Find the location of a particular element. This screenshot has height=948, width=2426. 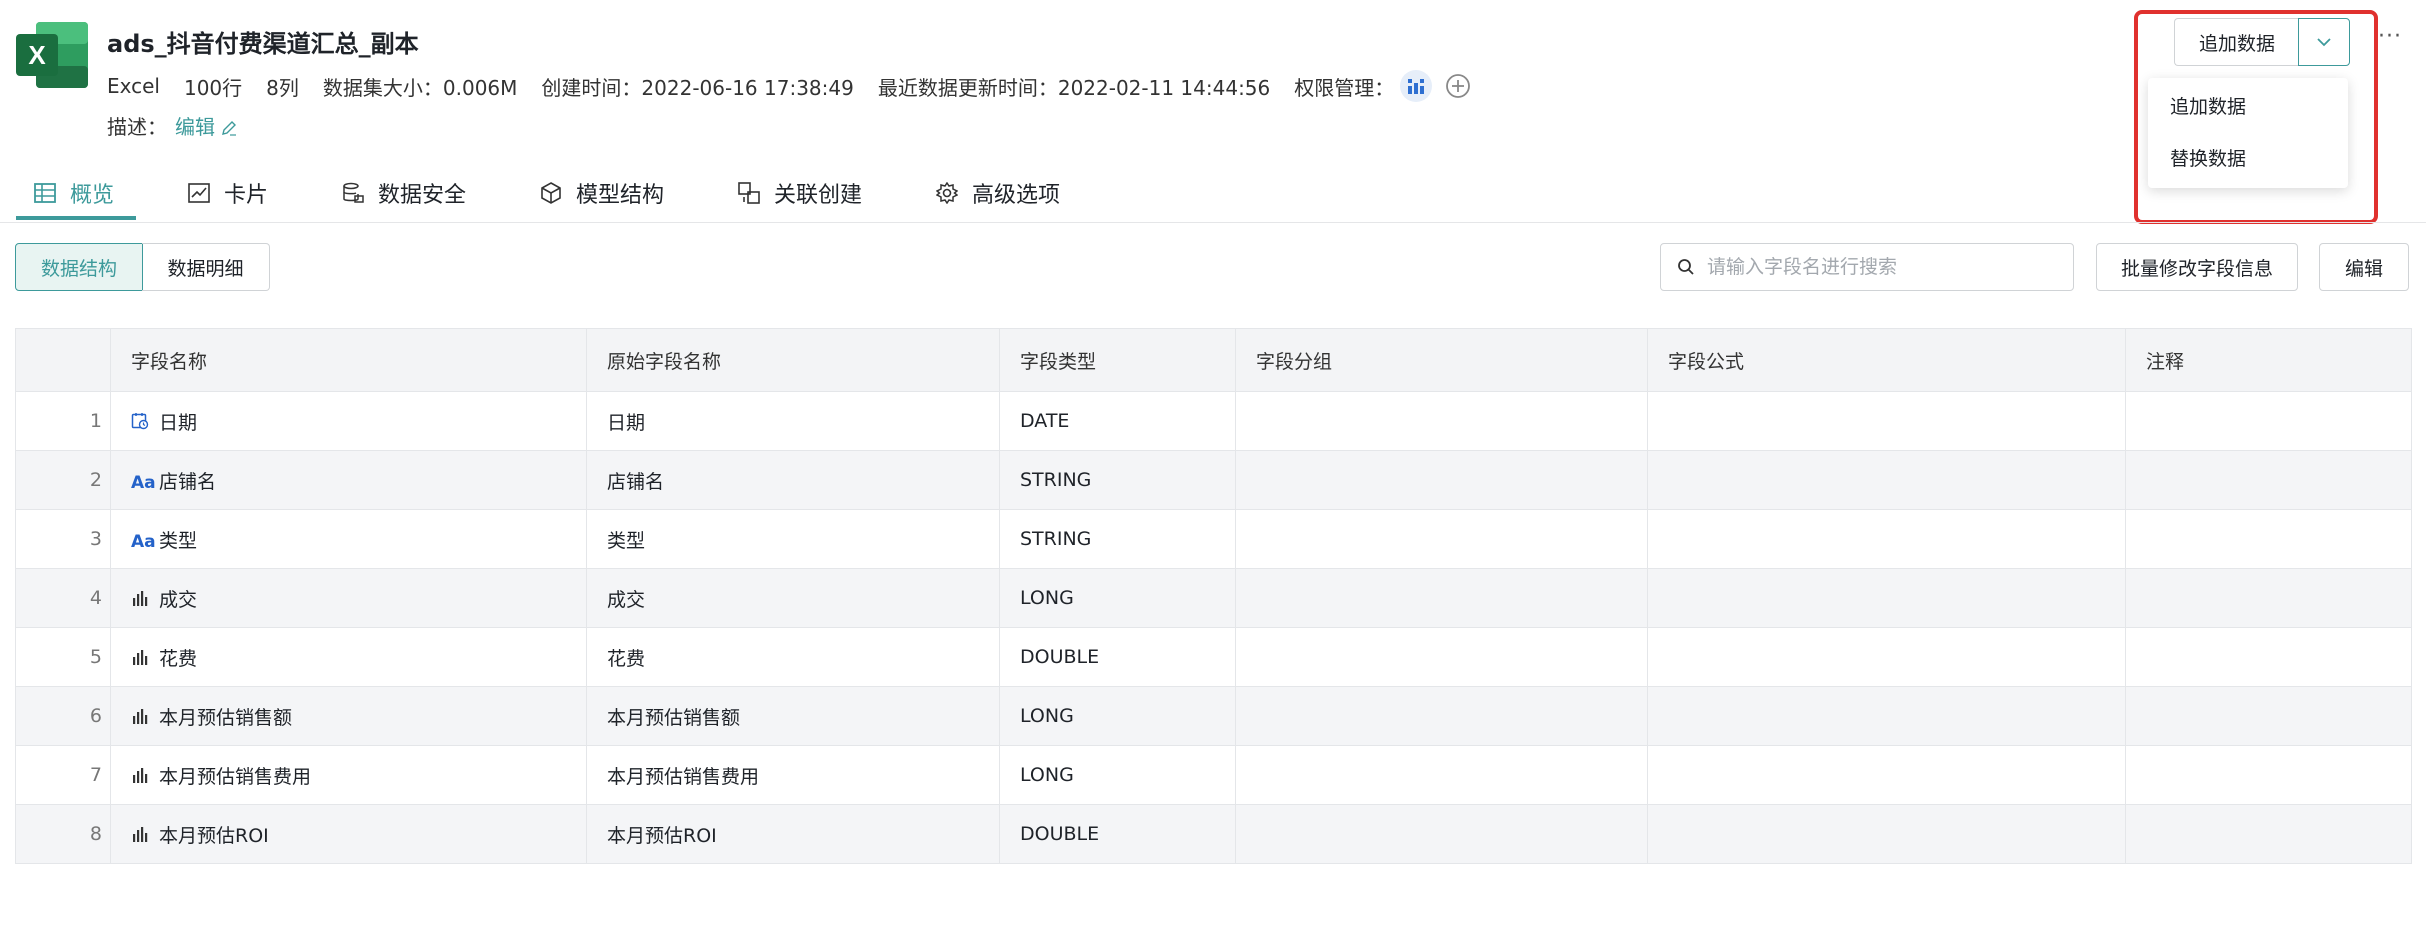

field-search is located at coordinates (1867, 267).